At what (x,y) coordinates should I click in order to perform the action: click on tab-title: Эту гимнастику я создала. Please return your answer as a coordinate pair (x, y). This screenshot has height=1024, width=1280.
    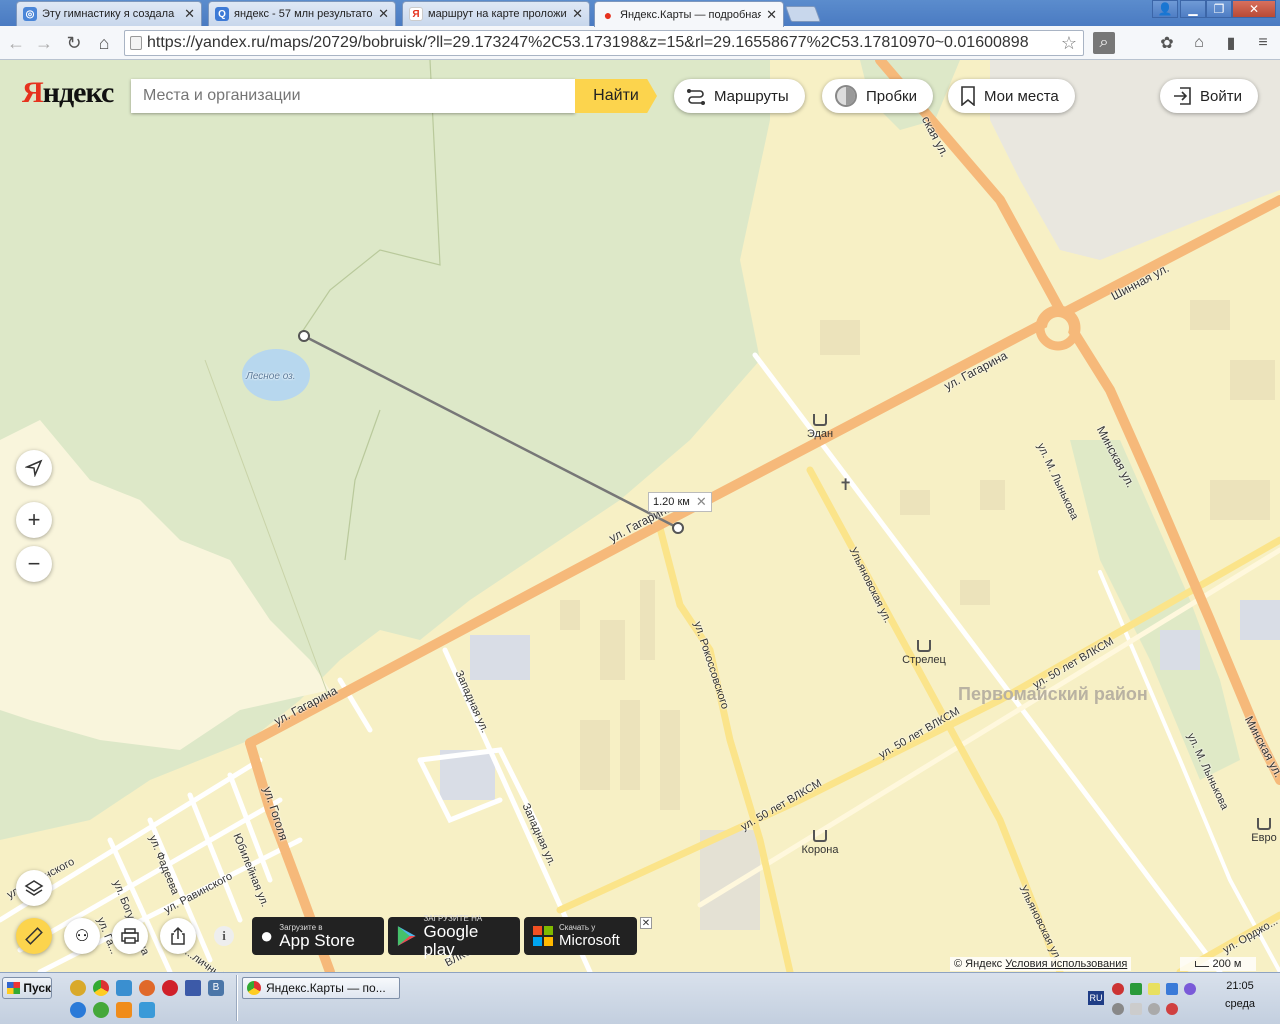
    Looking at the image, I should click on (108, 14).